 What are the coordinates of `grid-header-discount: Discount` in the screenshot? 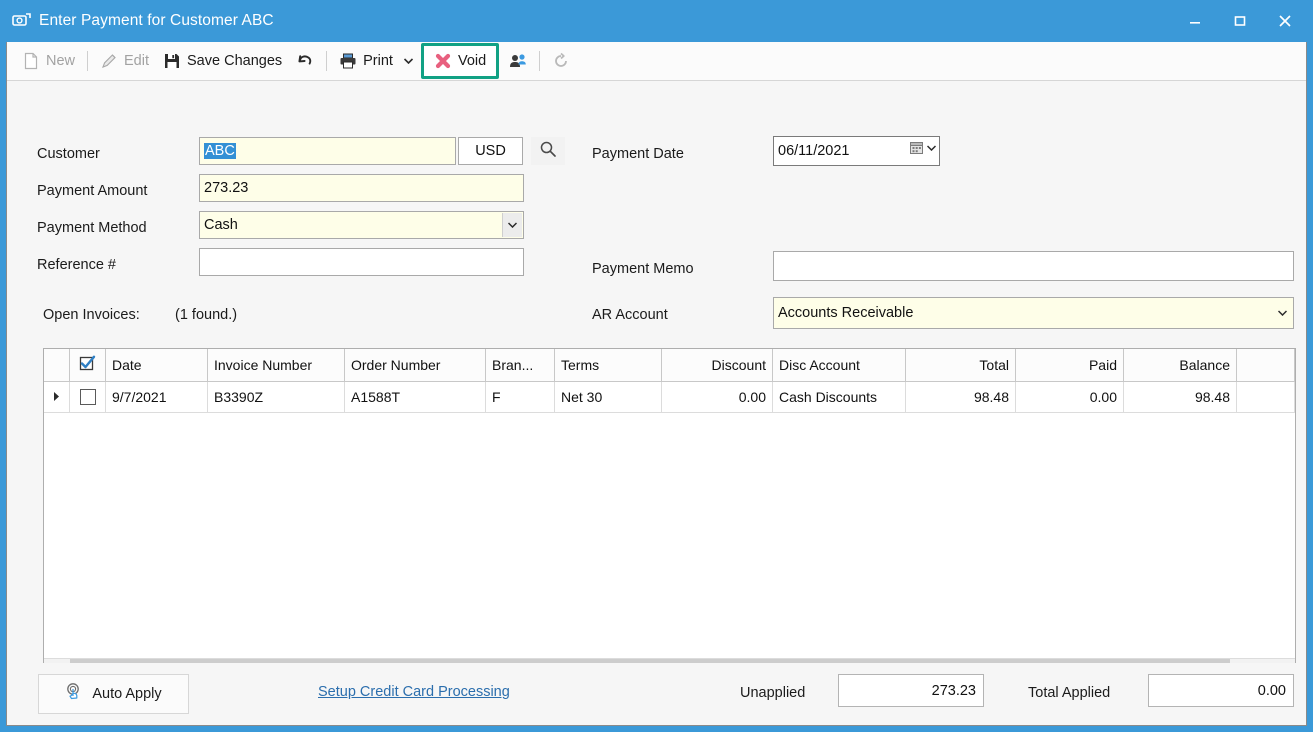 It's located at (717, 365).